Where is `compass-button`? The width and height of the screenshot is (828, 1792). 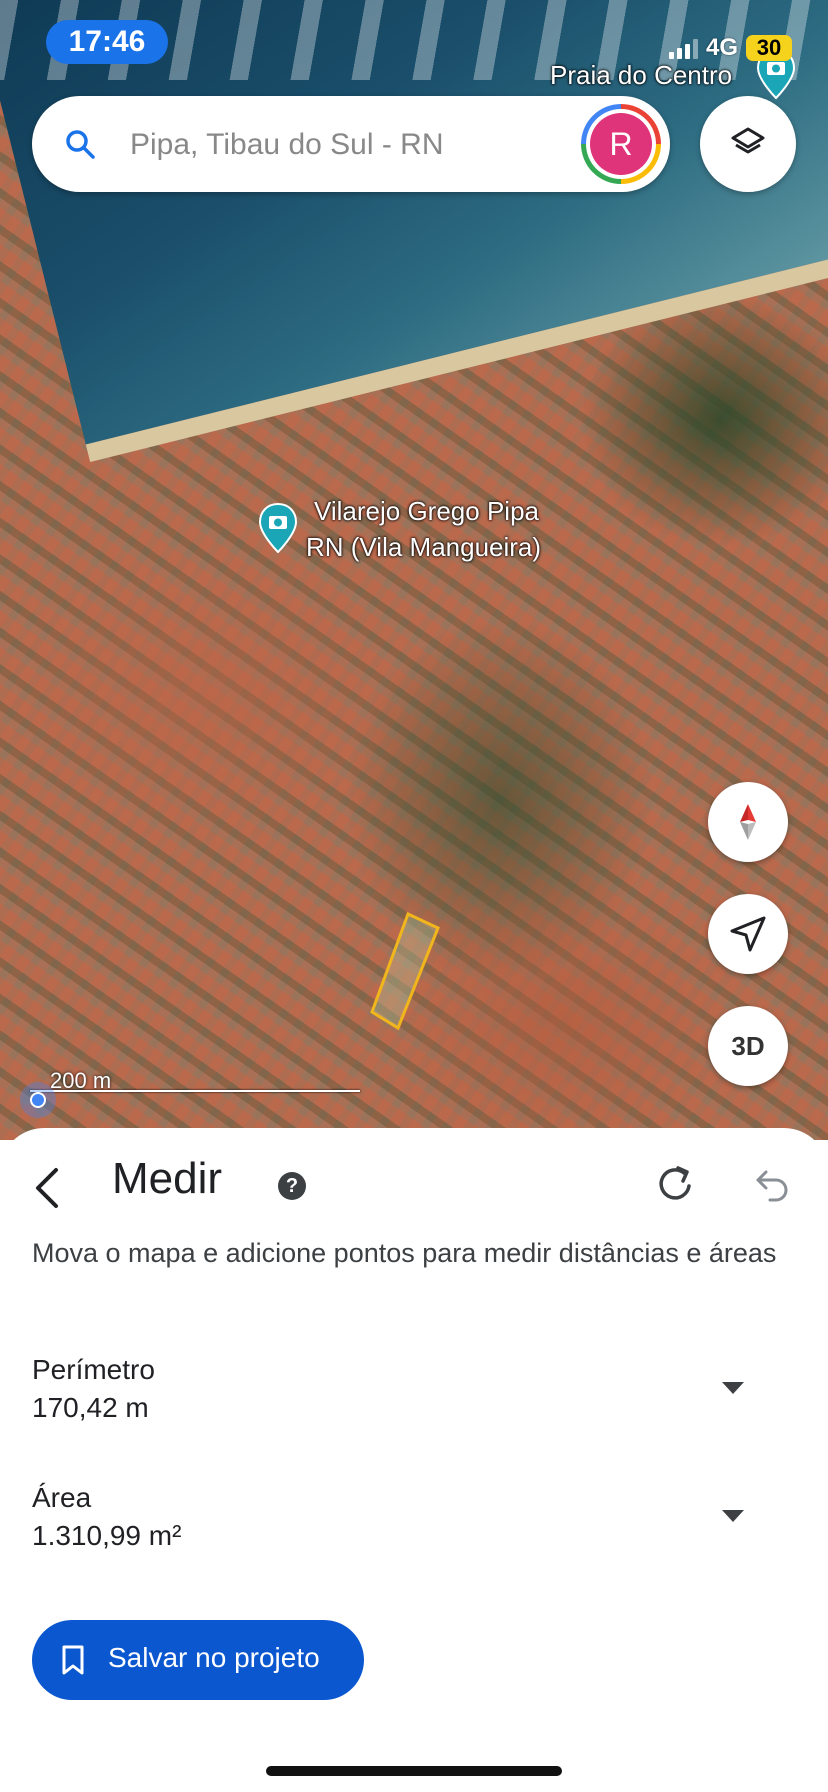
compass-button is located at coordinates (748, 822).